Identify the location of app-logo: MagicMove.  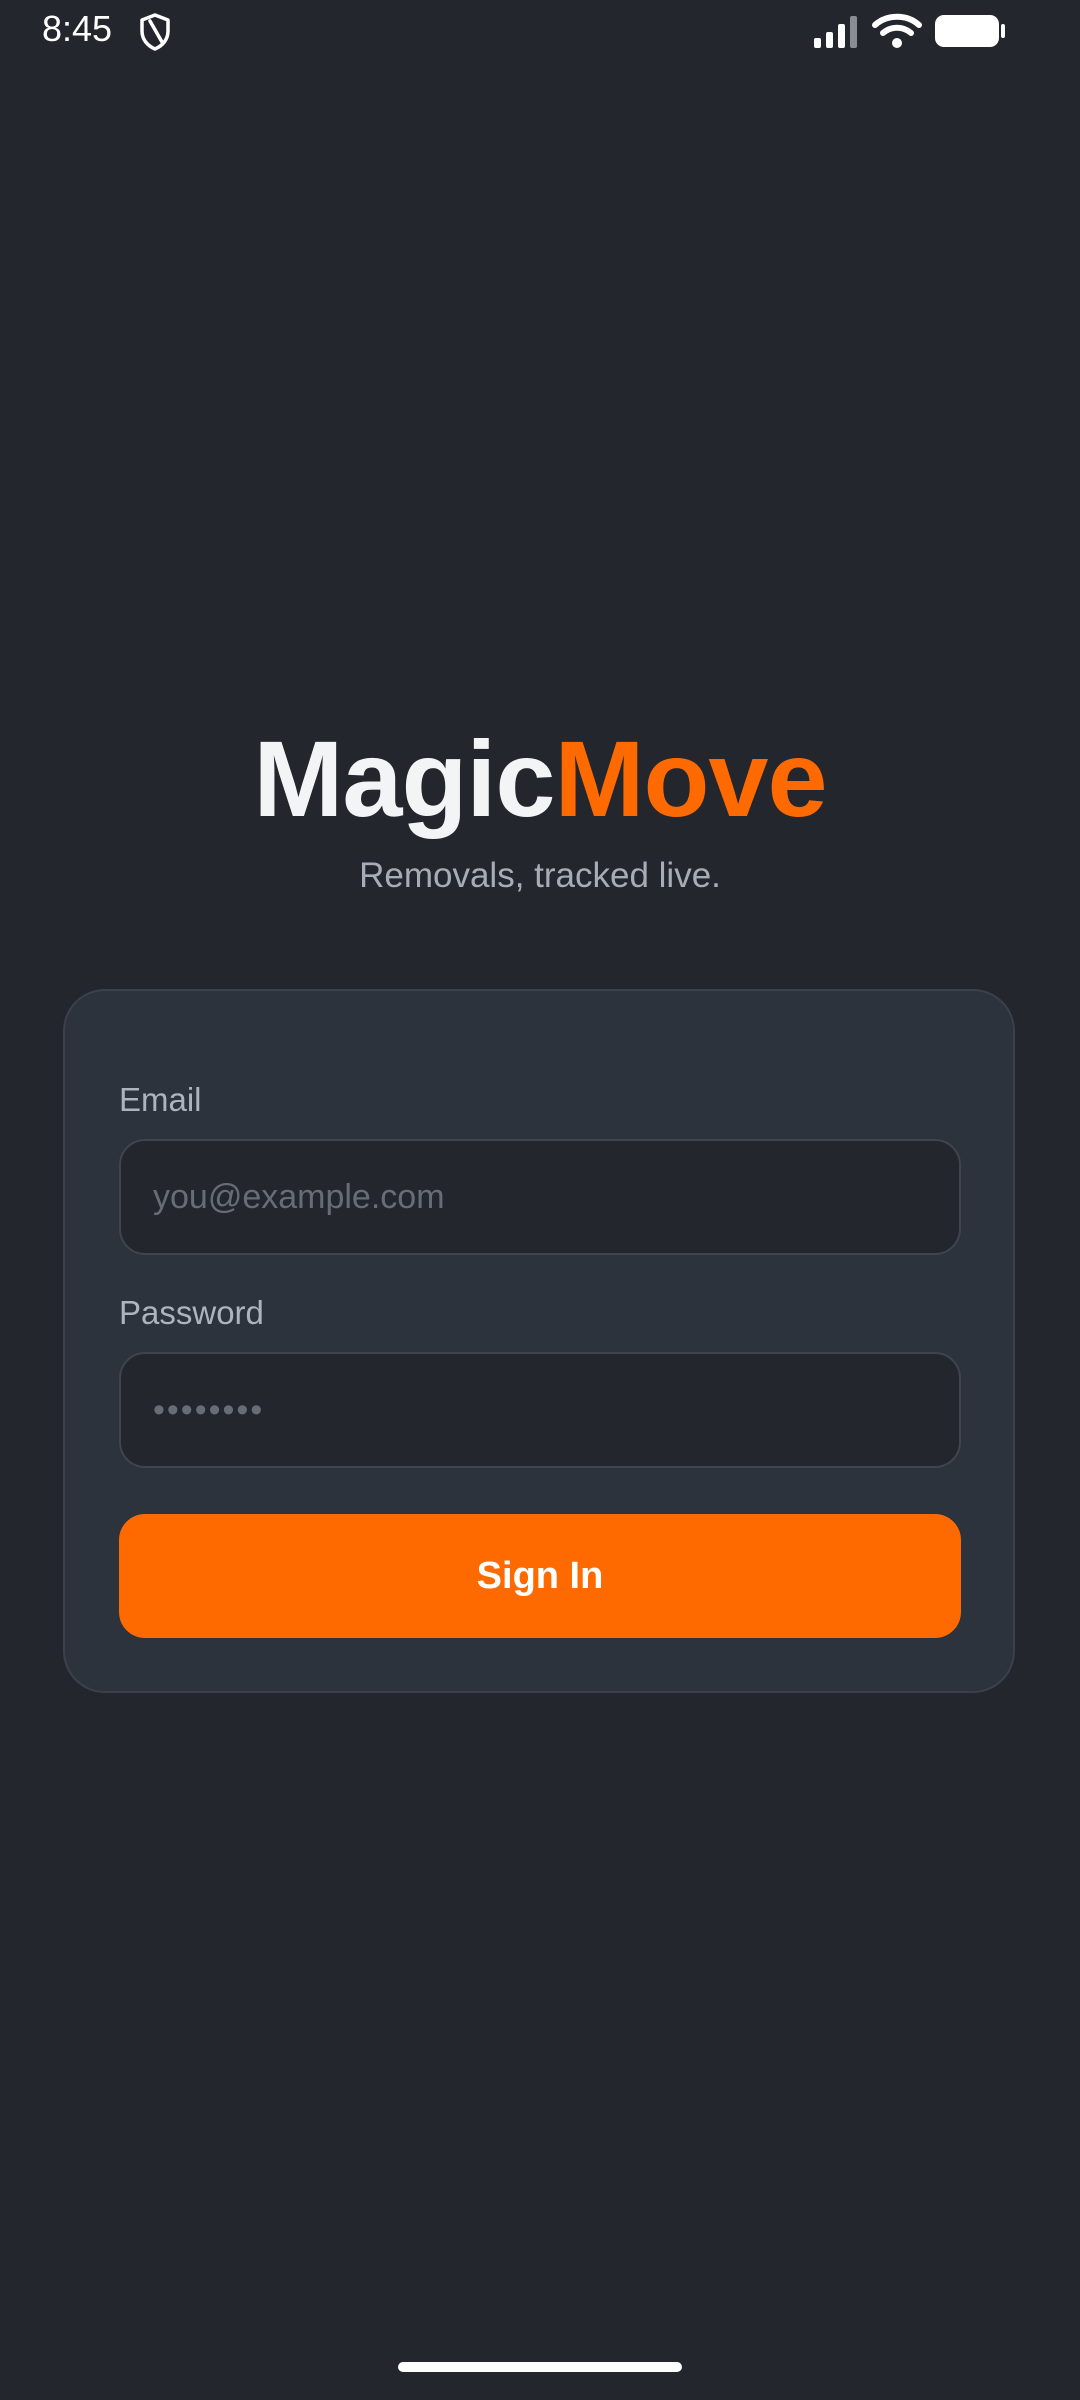
(540, 779).